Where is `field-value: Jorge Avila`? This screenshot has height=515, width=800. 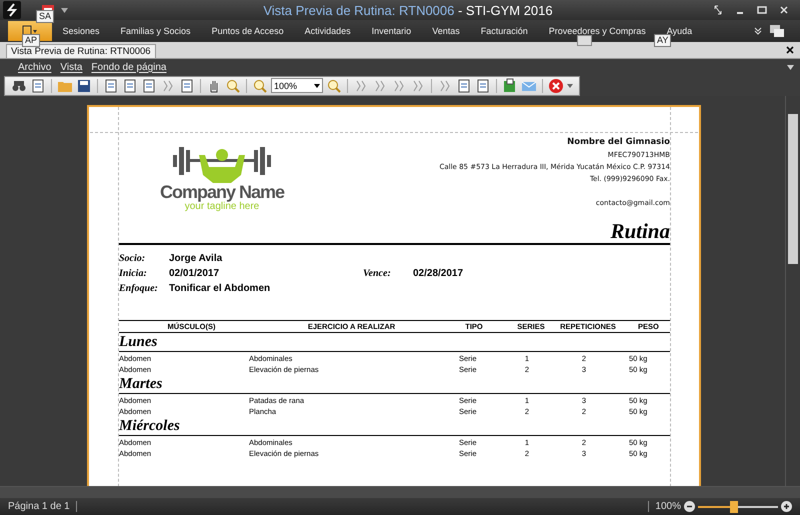 field-value: Jorge Avila is located at coordinates (195, 258).